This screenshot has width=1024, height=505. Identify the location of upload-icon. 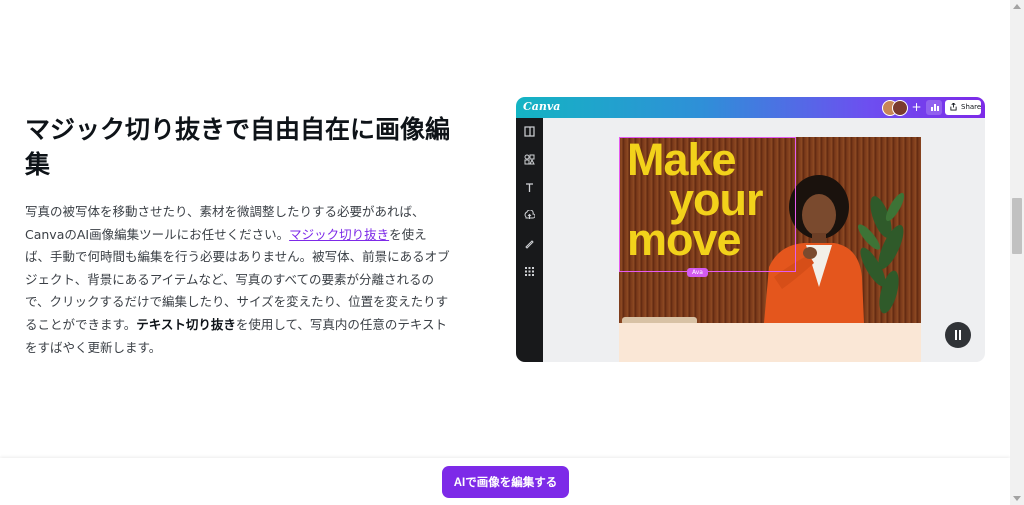
(529, 215).